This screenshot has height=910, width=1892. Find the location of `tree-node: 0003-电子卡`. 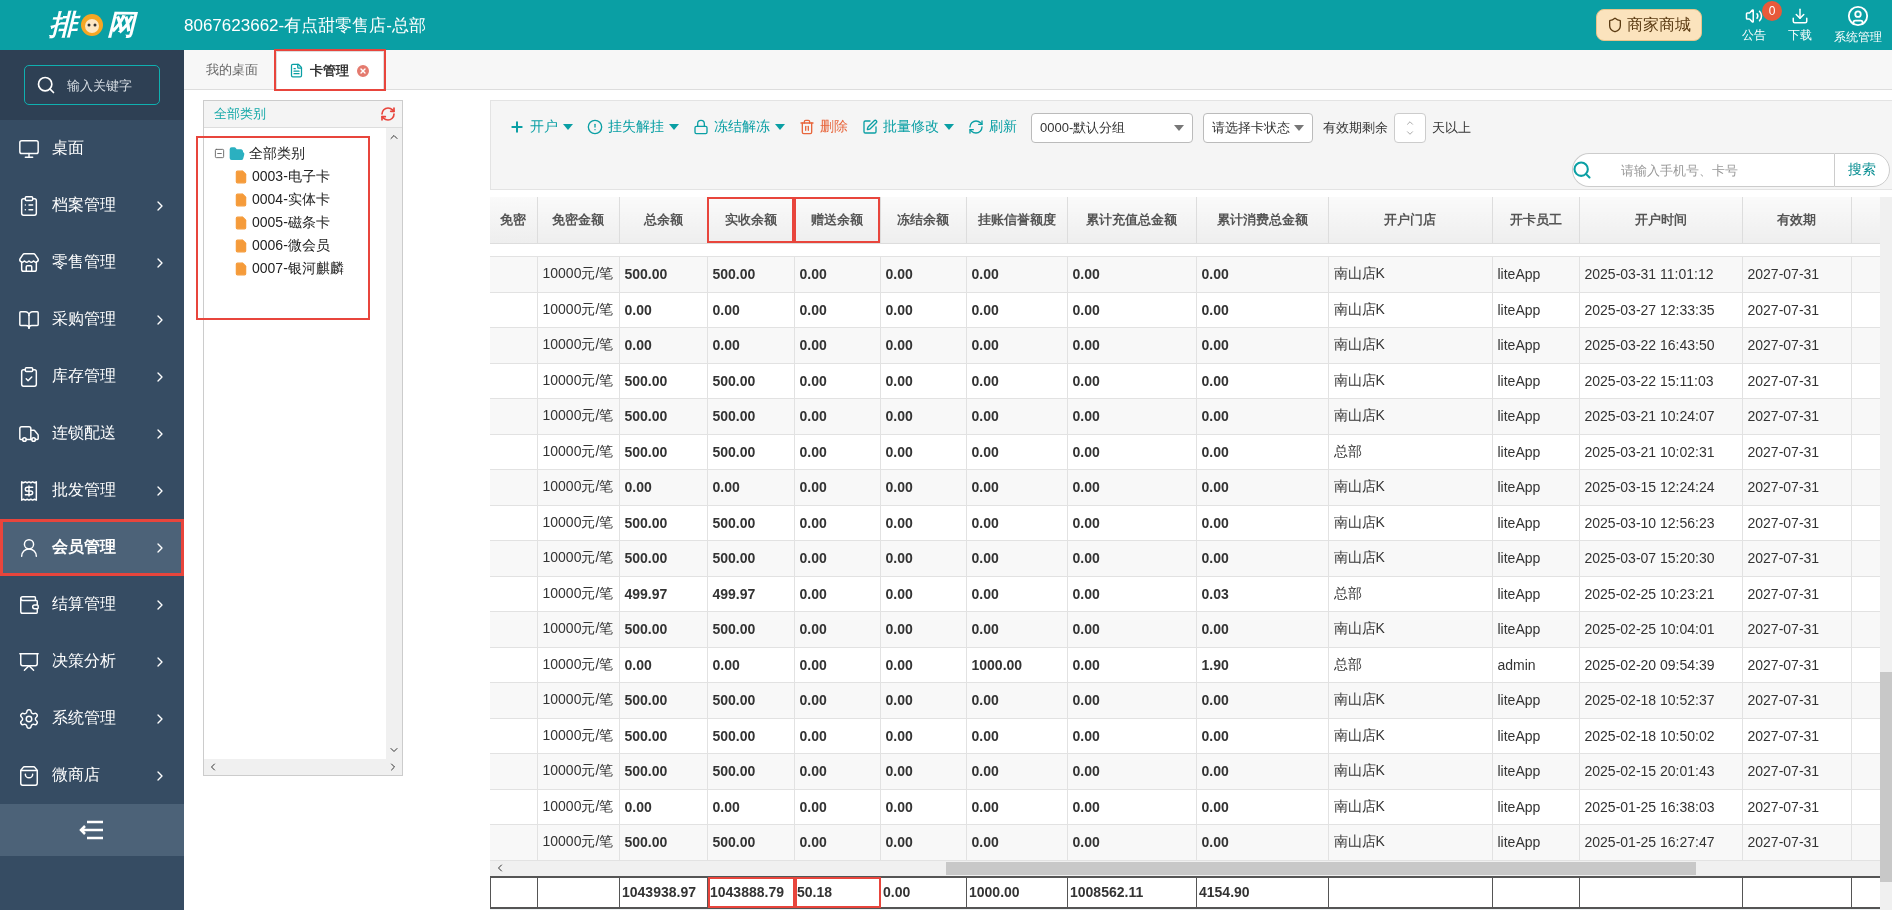

tree-node: 0003-电子卡 is located at coordinates (291, 176).